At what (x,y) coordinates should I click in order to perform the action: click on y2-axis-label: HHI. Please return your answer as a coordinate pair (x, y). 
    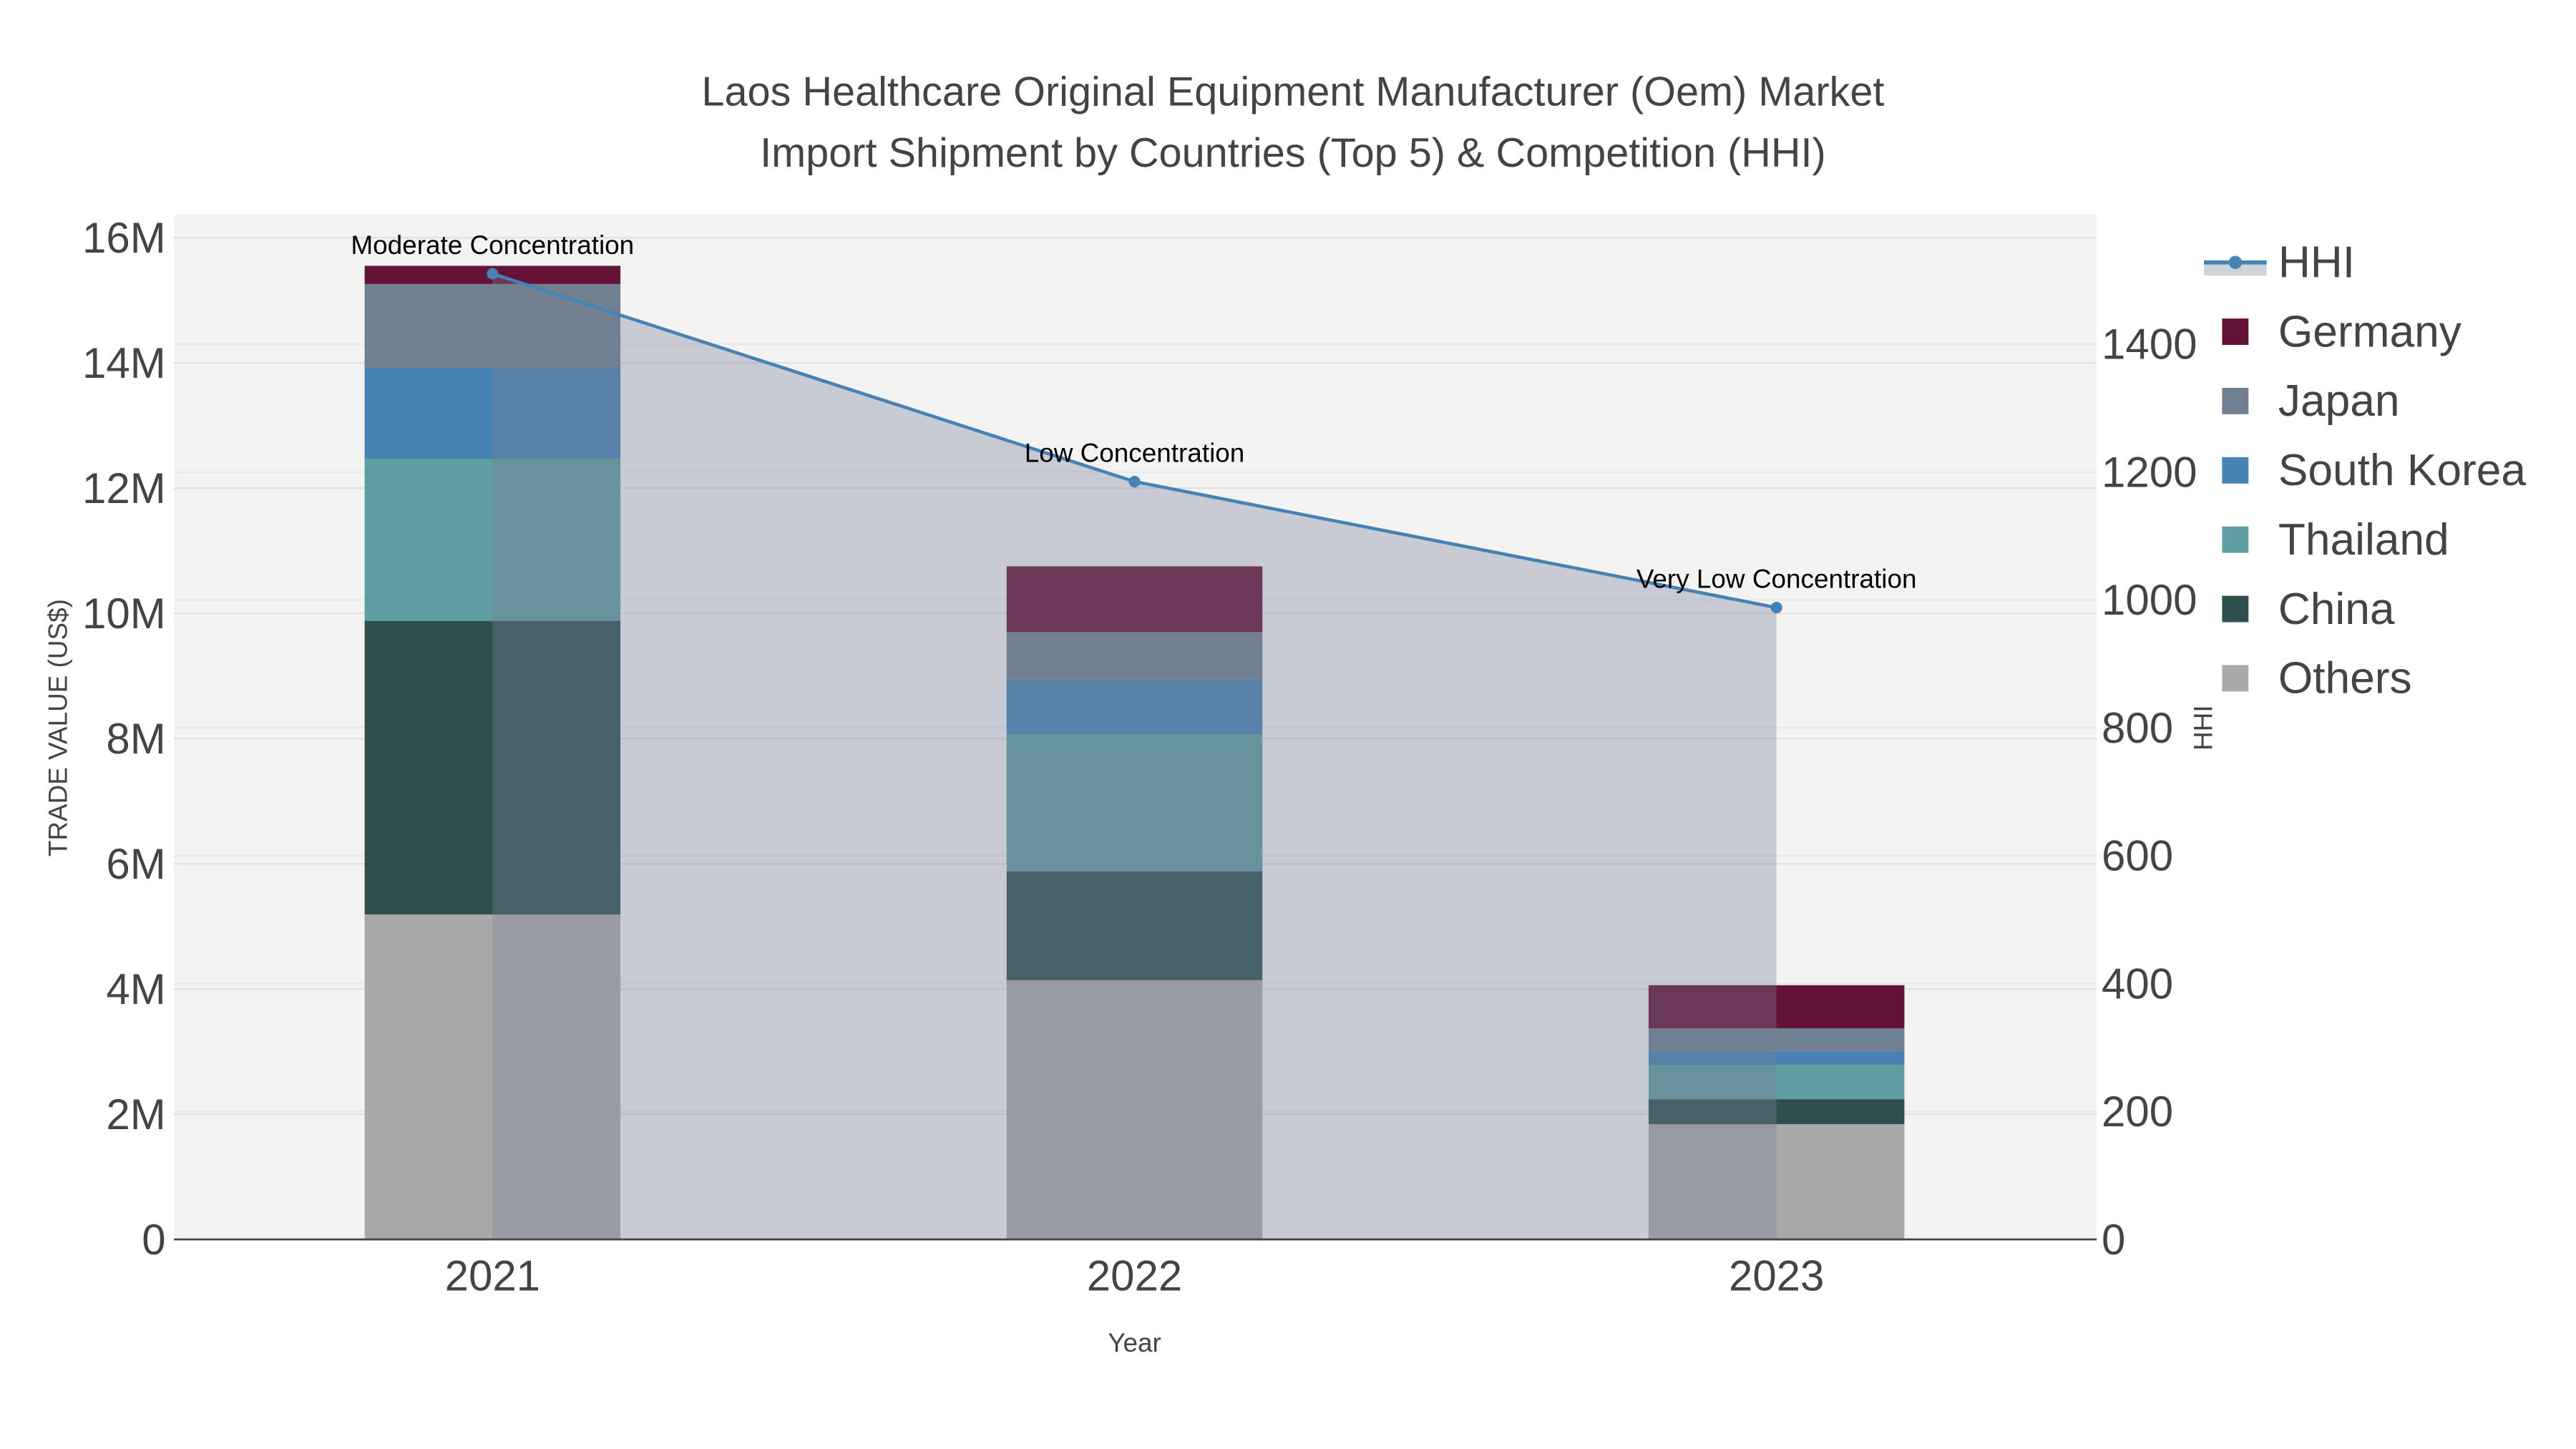
    Looking at the image, I should click on (2203, 728).